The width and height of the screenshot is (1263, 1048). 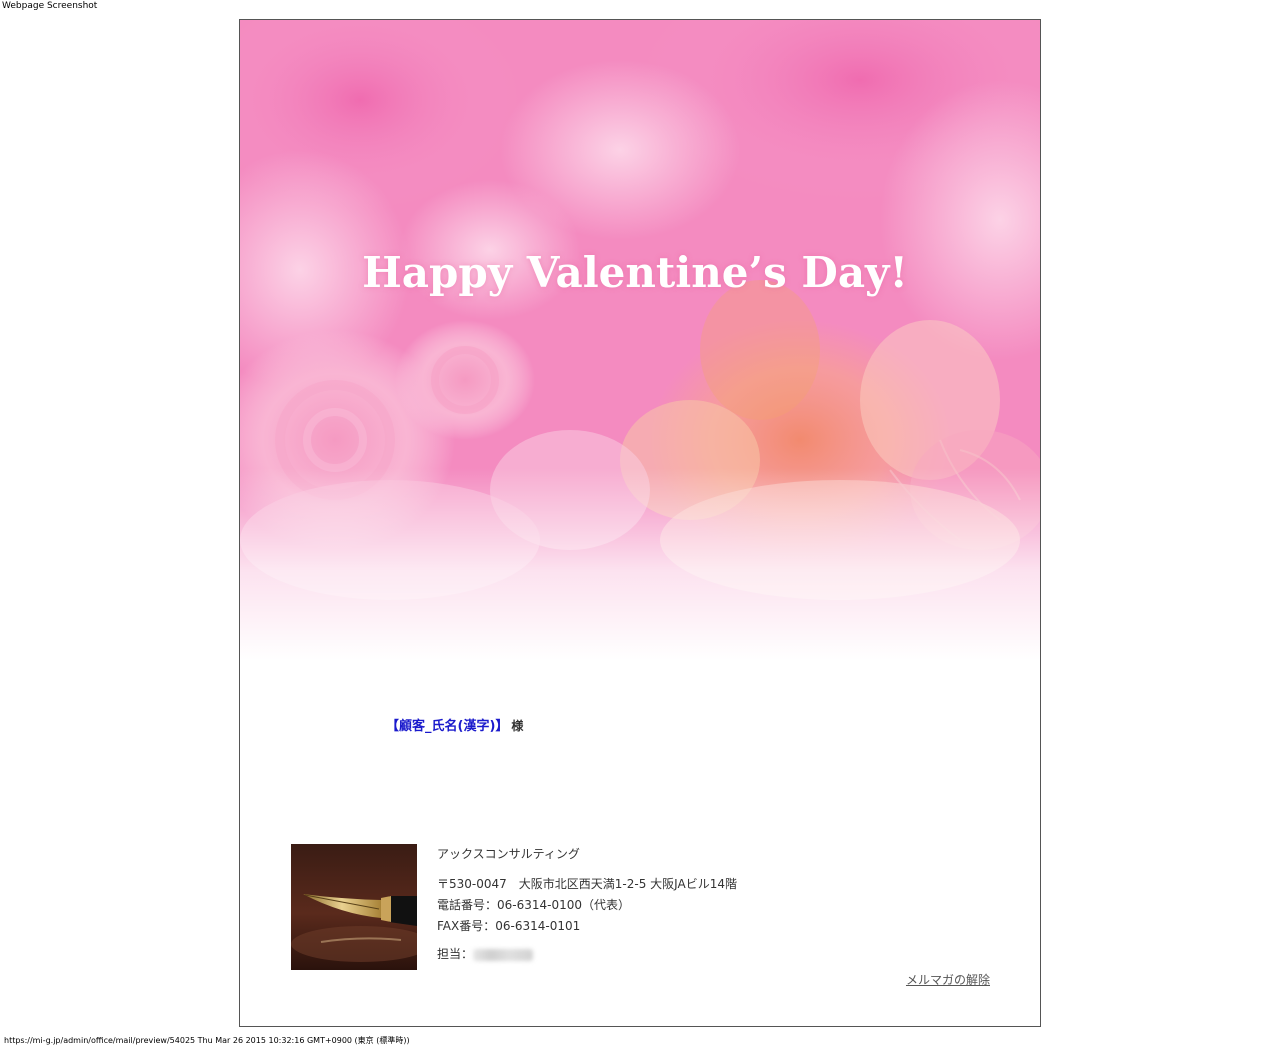 I want to click on staff-line: 担当：, so click(x=587, y=954).